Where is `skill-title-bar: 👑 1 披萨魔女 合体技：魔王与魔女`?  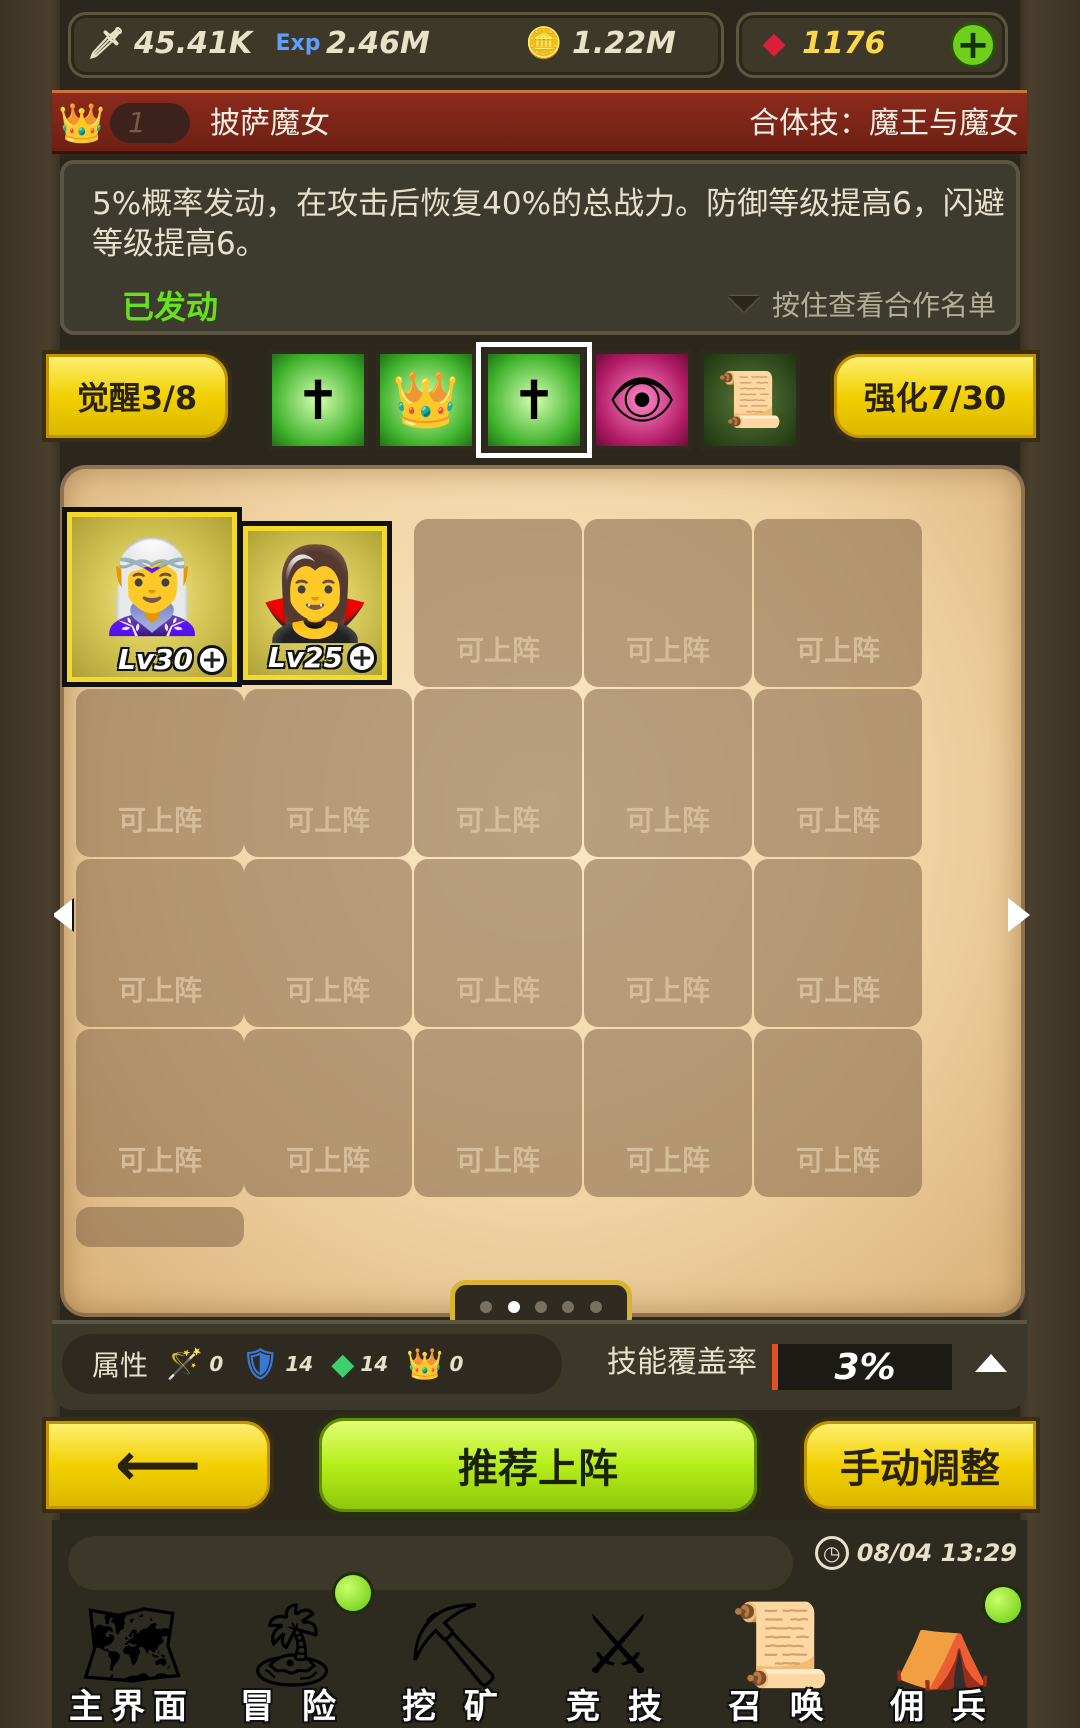
skill-title-bar: 👑 1 披萨魔女 合体技：魔王与魔女 is located at coordinates (539, 122).